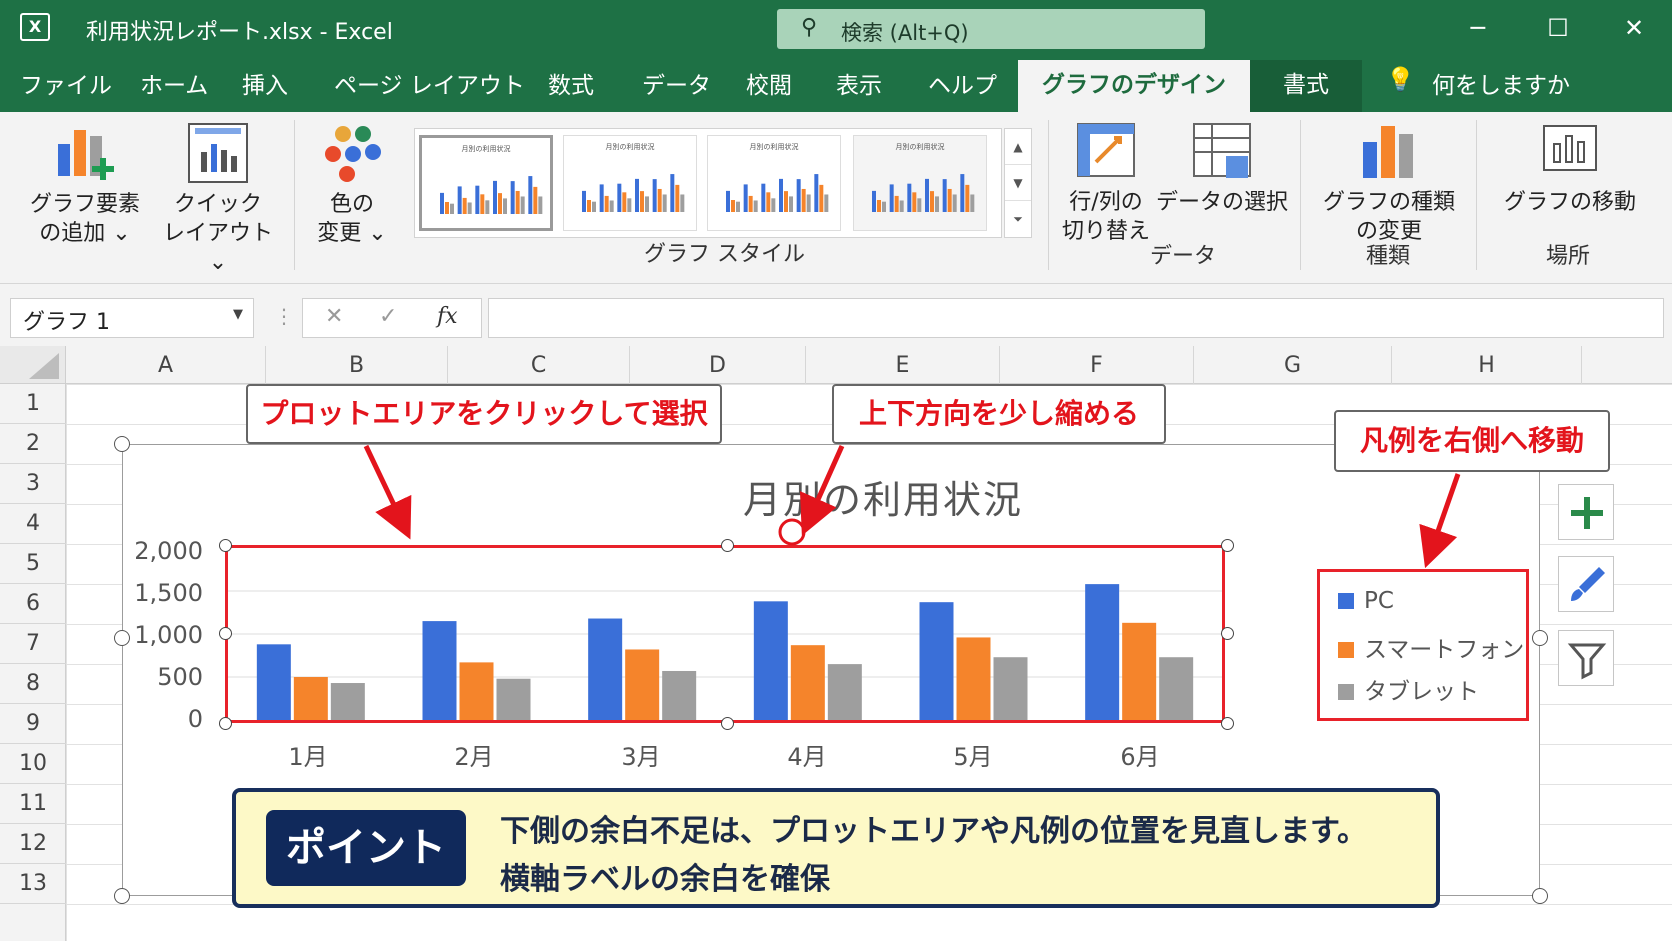 This screenshot has height=941, width=1672. I want to click on change-chart-type-button: グラフの種類 の変更, so click(1389, 184).